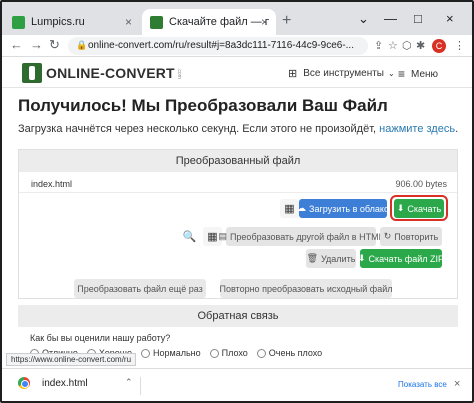 The height and width of the screenshot is (403, 474). I want to click on cloud-upload-icon: ☁, so click(302, 208).